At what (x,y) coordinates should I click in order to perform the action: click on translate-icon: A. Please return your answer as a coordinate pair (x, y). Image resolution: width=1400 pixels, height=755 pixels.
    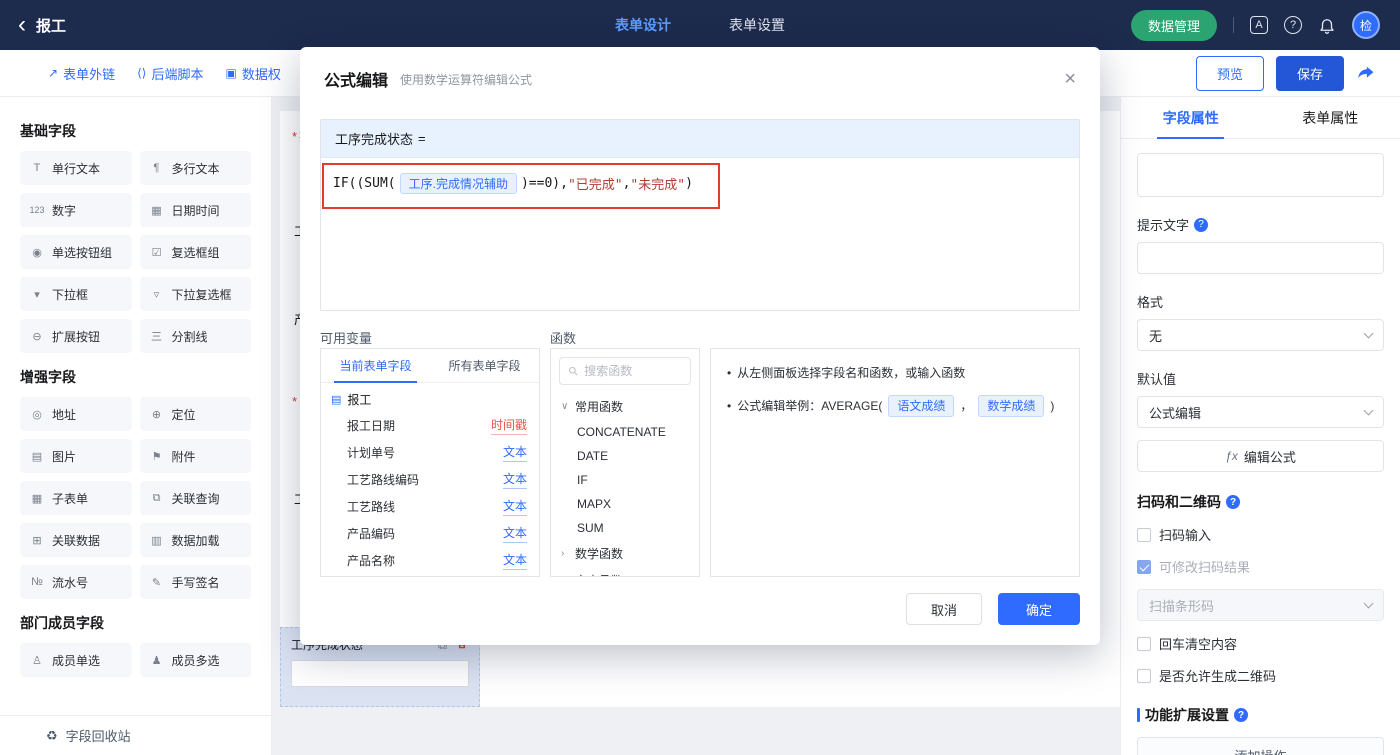
    Looking at the image, I should click on (1259, 25).